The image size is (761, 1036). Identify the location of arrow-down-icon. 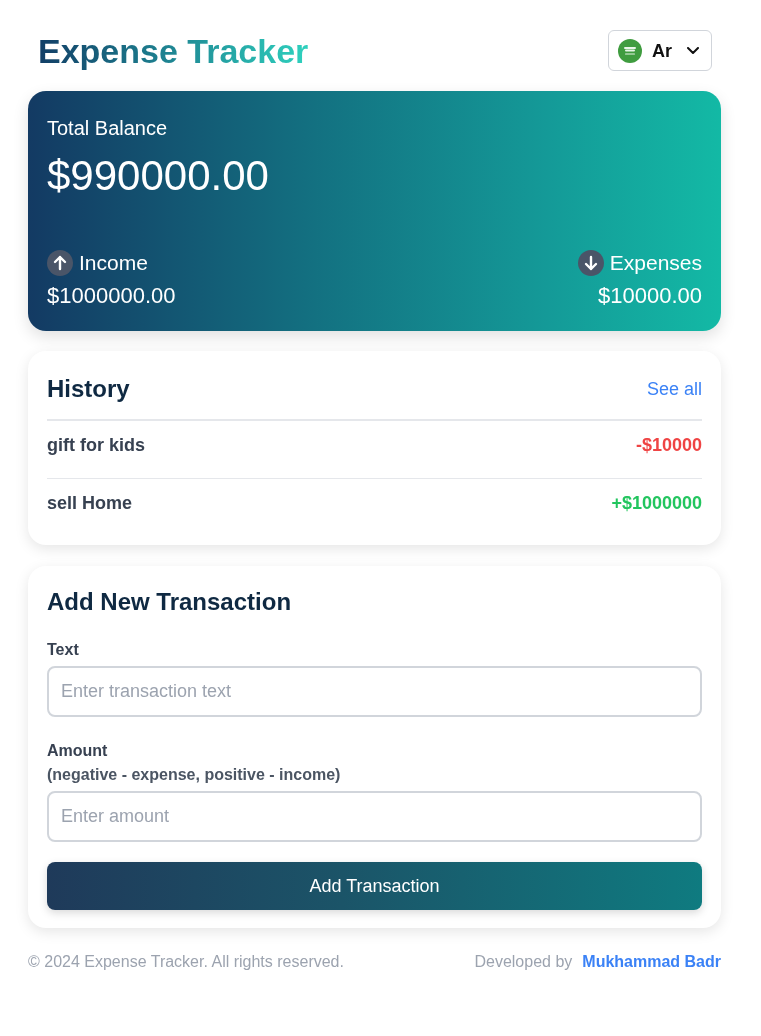
(590, 263).